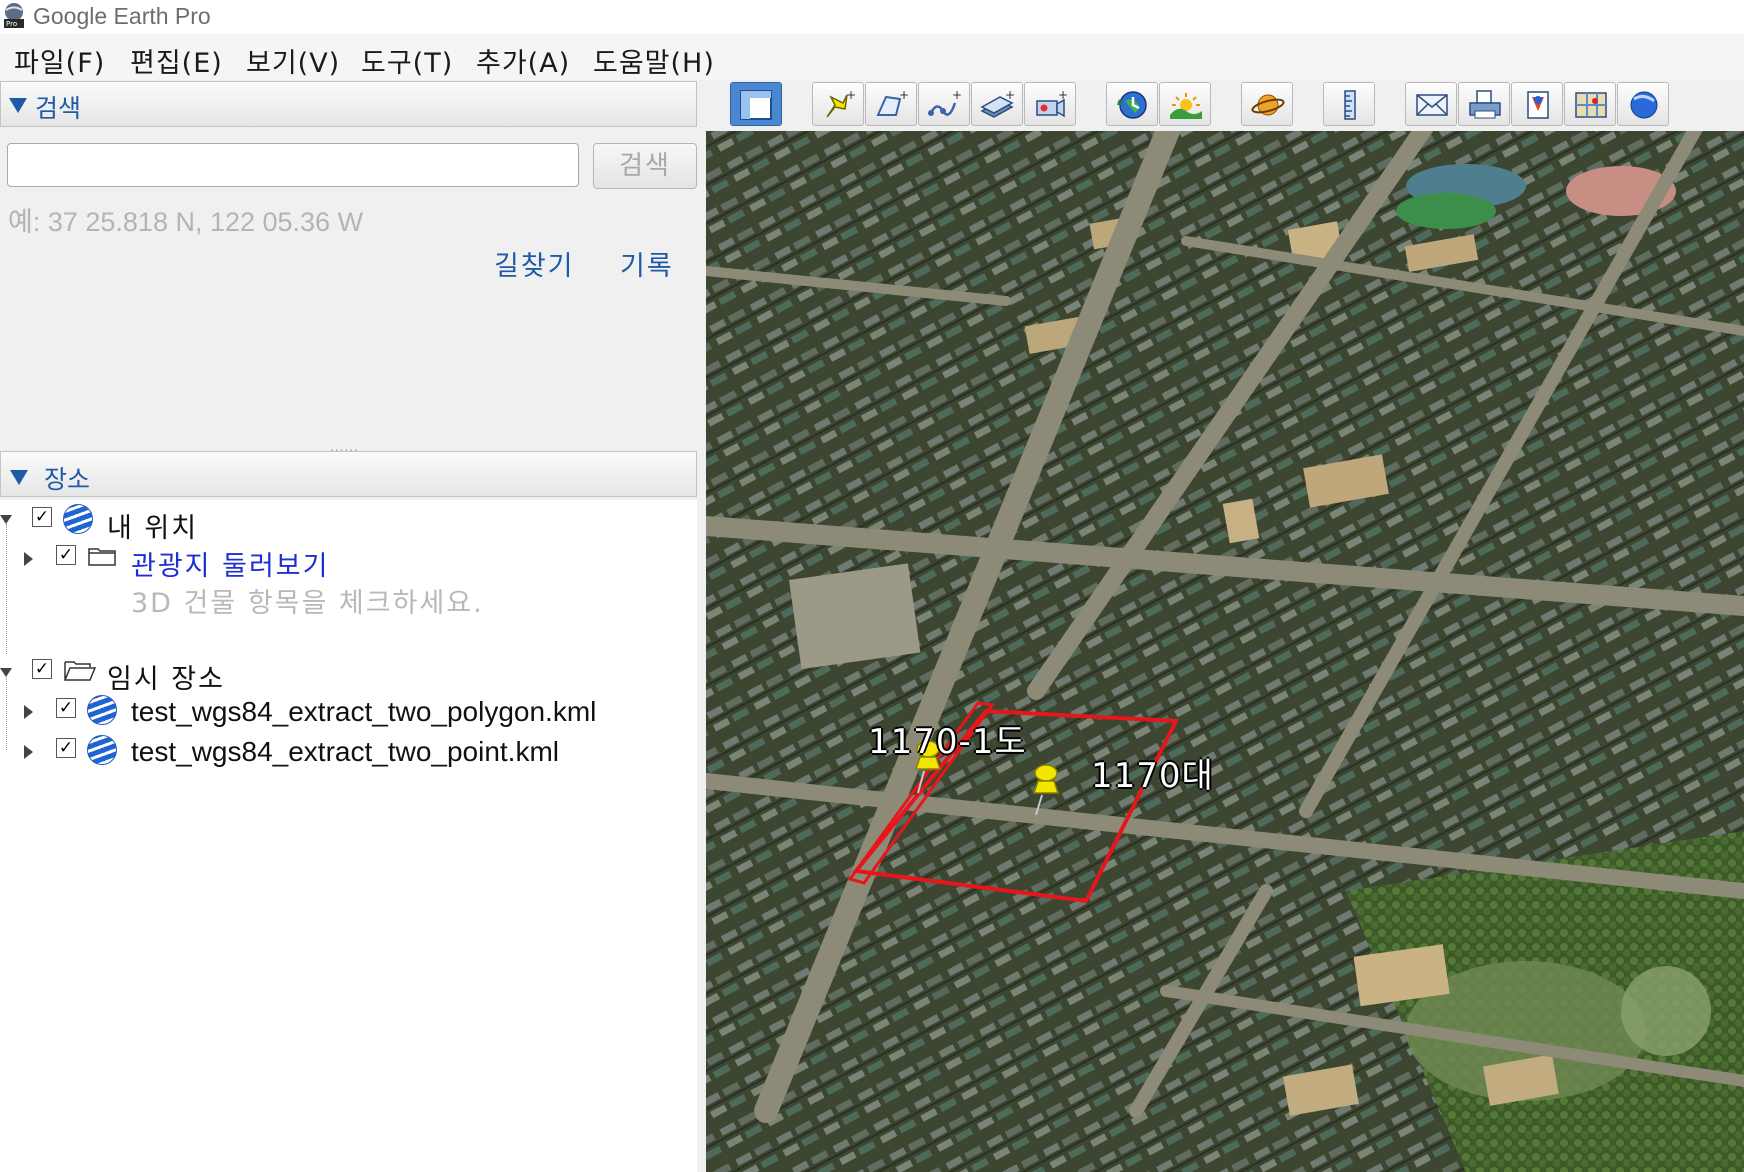 Image resolution: width=1744 pixels, height=1172 pixels. I want to click on toolbar: + + + + +, so click(1224, 105).